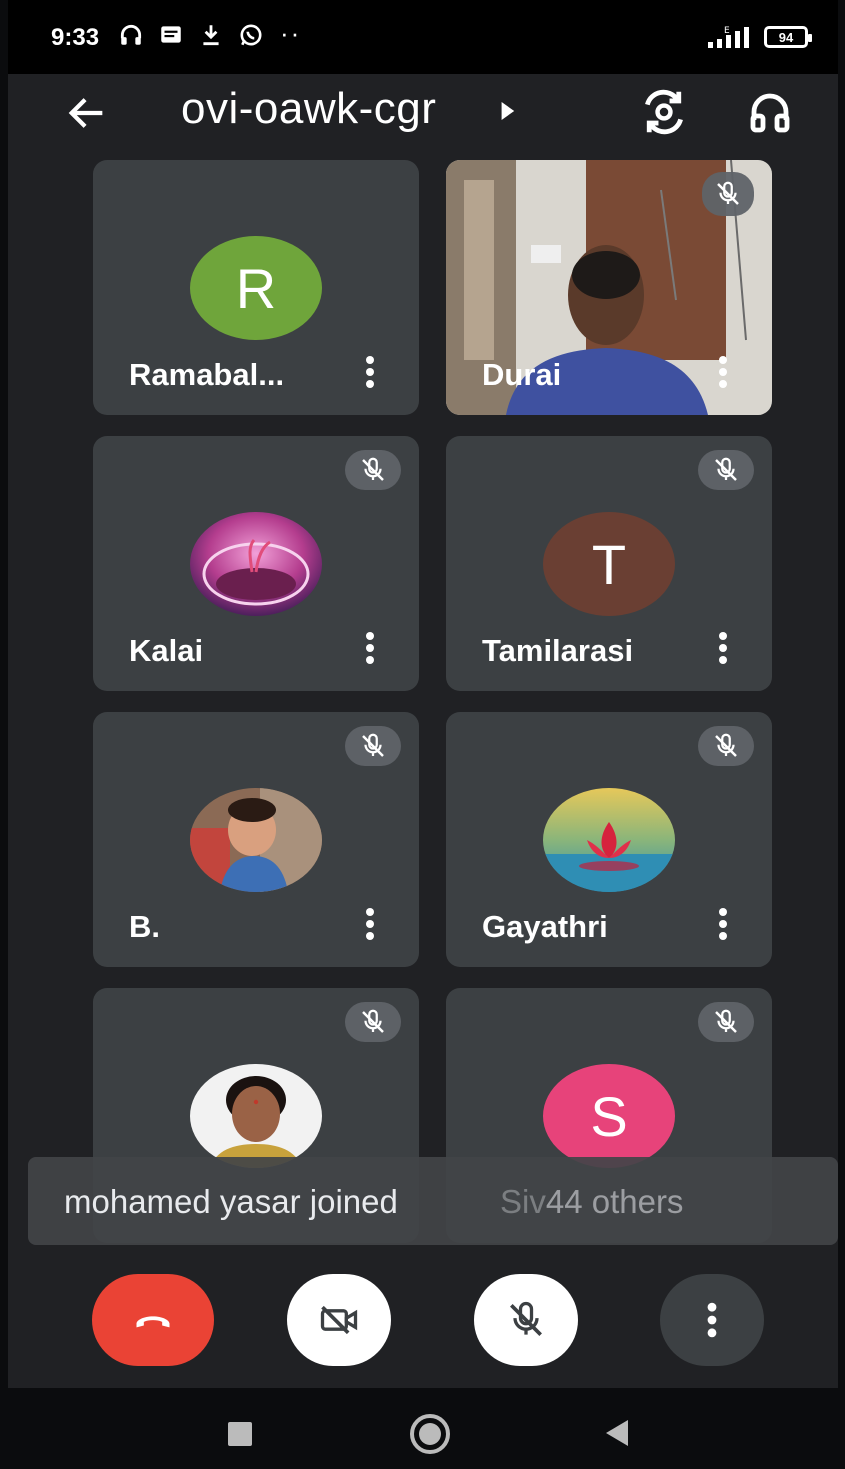  What do you see at coordinates (545, 926) in the screenshot?
I see `participant-name: Gayathri` at bounding box center [545, 926].